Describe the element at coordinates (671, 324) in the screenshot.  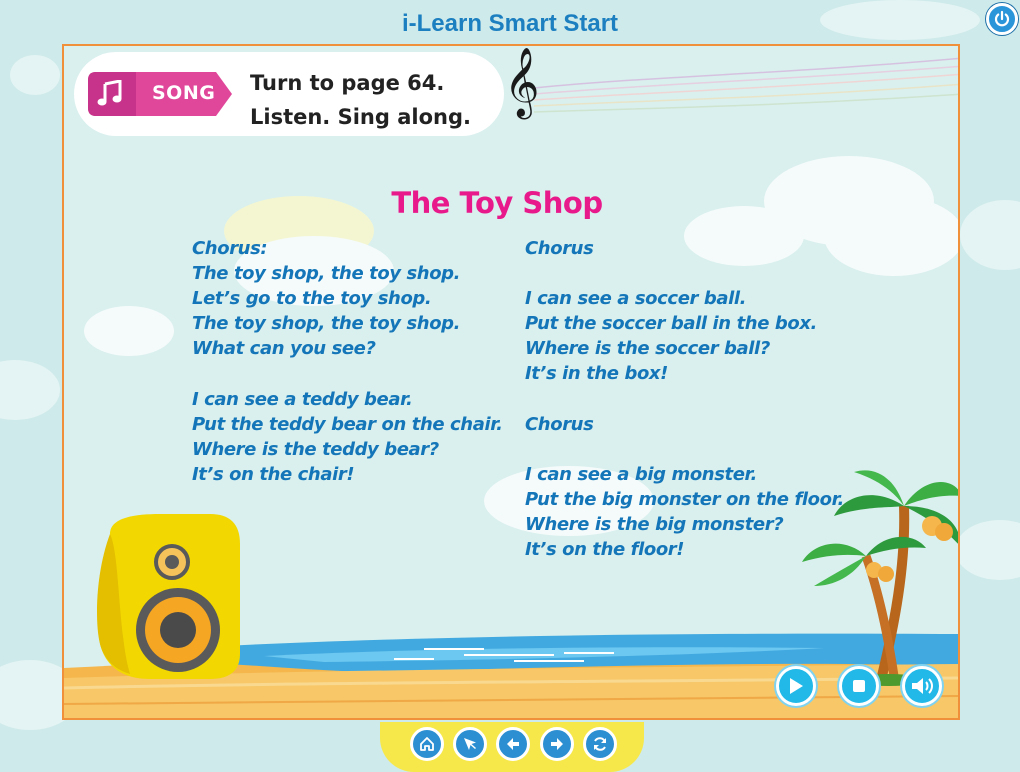
I see `lyric-line: Put the soccer ball in the box.` at that location.